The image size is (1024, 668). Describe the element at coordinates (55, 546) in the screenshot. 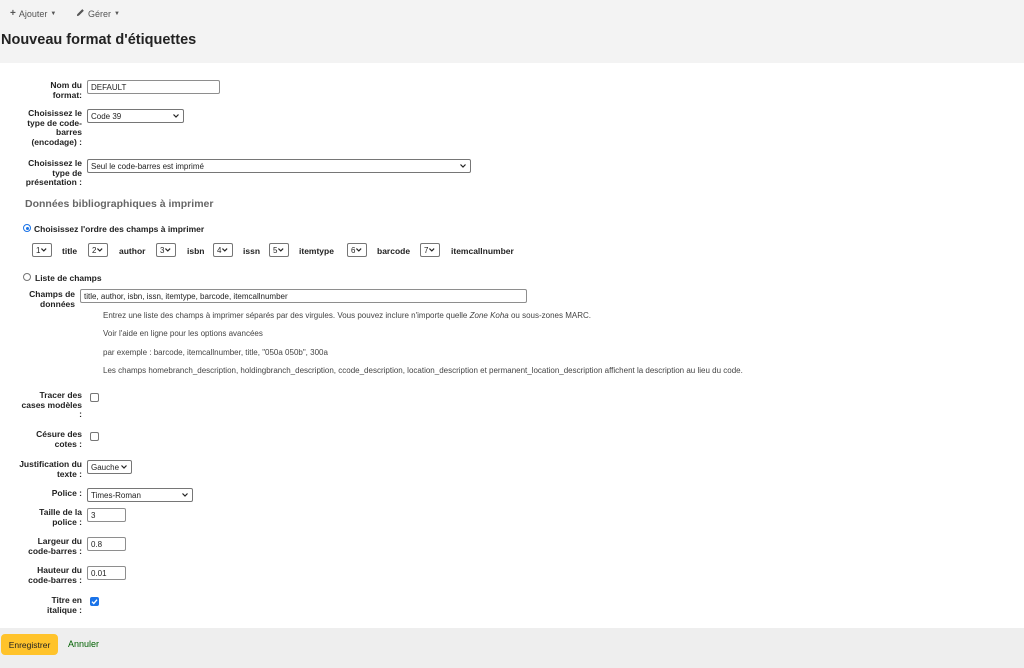

I see `barcode-width-label: Largeur du code-barres :` at that location.